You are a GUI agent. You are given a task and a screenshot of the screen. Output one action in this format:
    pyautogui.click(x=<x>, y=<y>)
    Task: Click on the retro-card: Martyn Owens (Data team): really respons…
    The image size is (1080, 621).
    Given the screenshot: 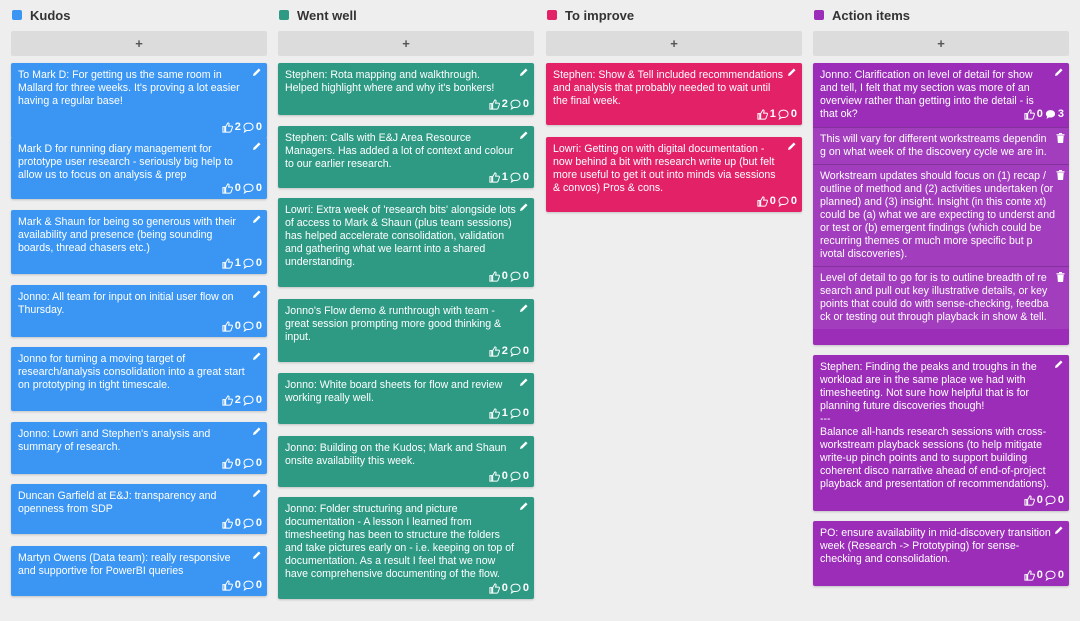 What is the action you would take?
    pyautogui.click(x=139, y=571)
    